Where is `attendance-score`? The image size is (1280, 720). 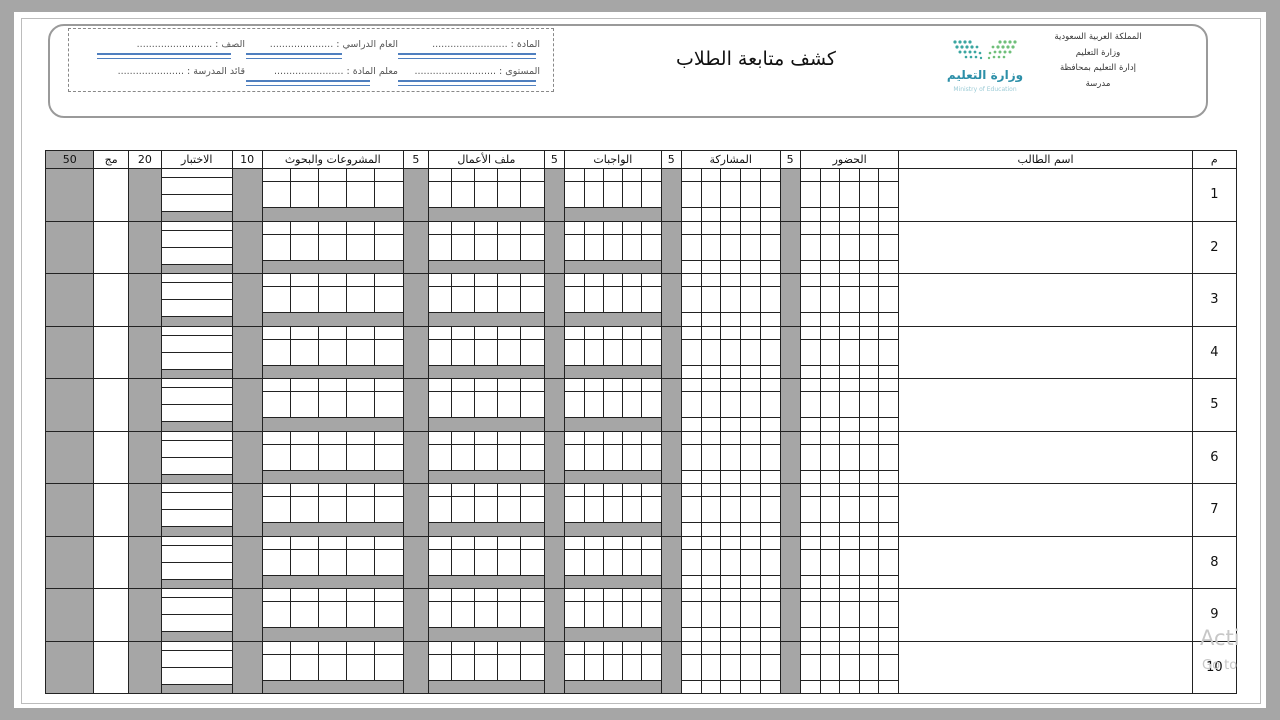 attendance-score is located at coordinates (790, 615).